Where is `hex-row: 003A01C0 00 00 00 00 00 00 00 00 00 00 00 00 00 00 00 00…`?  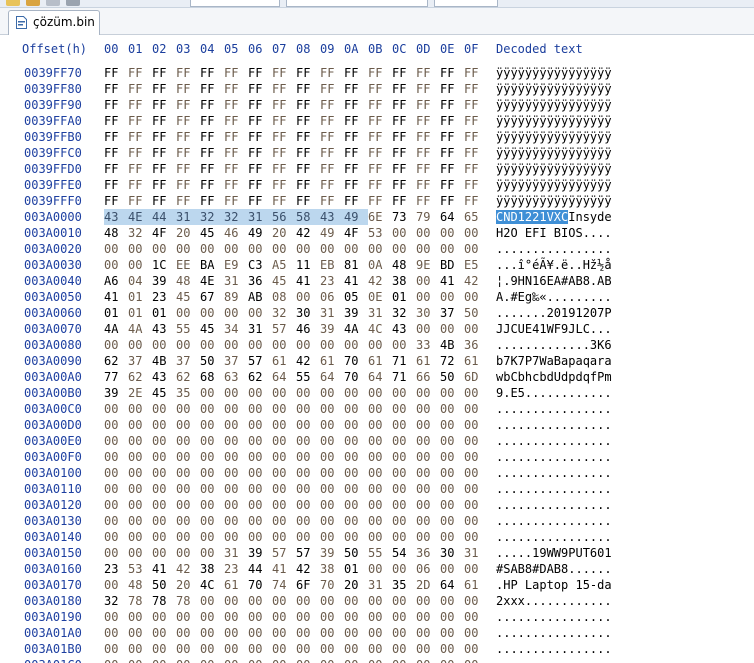
hex-row: 003A01C0 00 00 00 00 00 00 00 00 00 00 00 00 00 00 00 00… is located at coordinates (377, 660).